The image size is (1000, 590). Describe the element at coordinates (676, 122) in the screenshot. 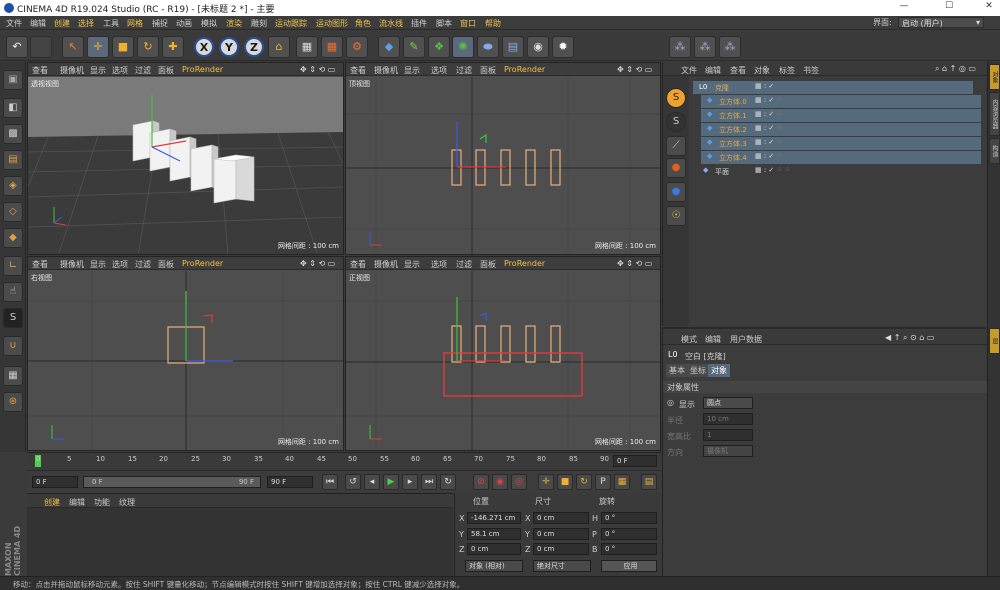

I see `snap-settings-icon: S` at that location.